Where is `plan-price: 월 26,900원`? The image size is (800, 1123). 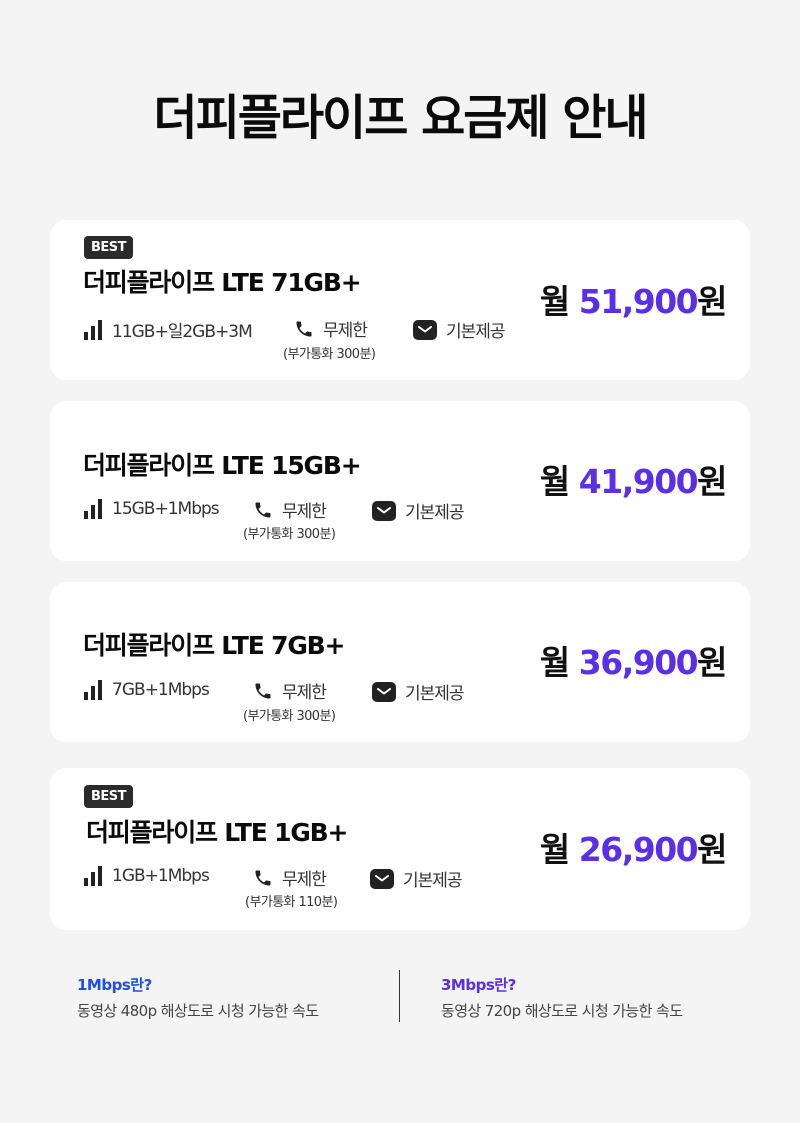 plan-price: 월 26,900원 is located at coordinates (633, 849).